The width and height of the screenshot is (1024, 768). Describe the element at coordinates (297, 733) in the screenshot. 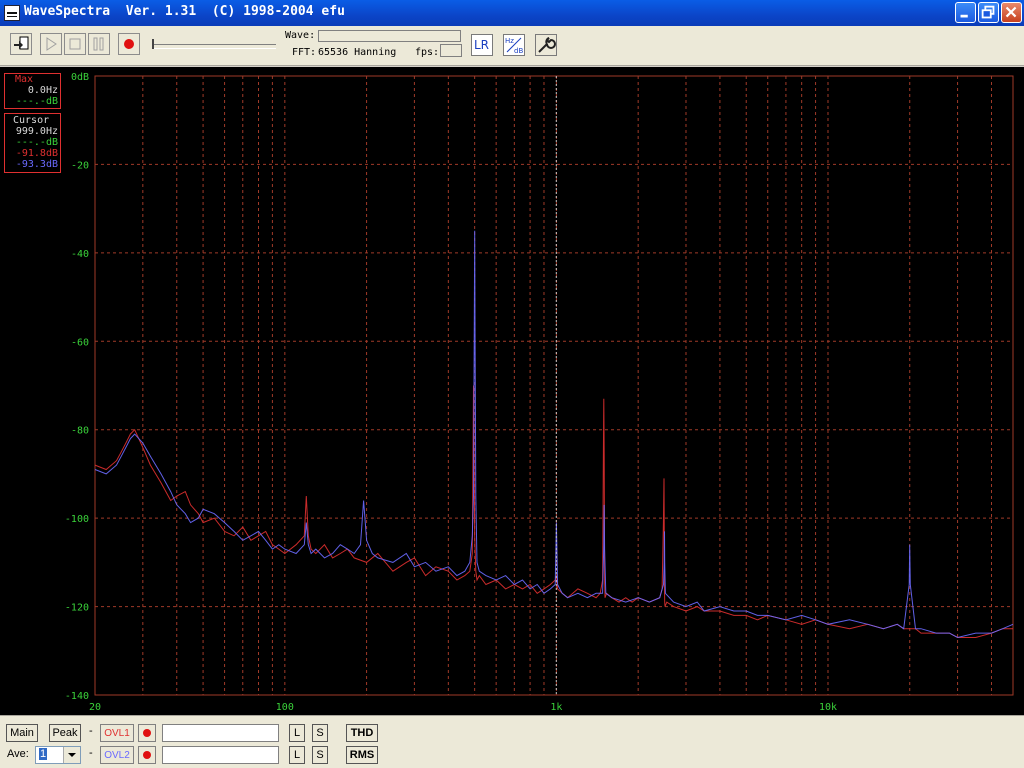

I see `left-load-button: L` at that location.